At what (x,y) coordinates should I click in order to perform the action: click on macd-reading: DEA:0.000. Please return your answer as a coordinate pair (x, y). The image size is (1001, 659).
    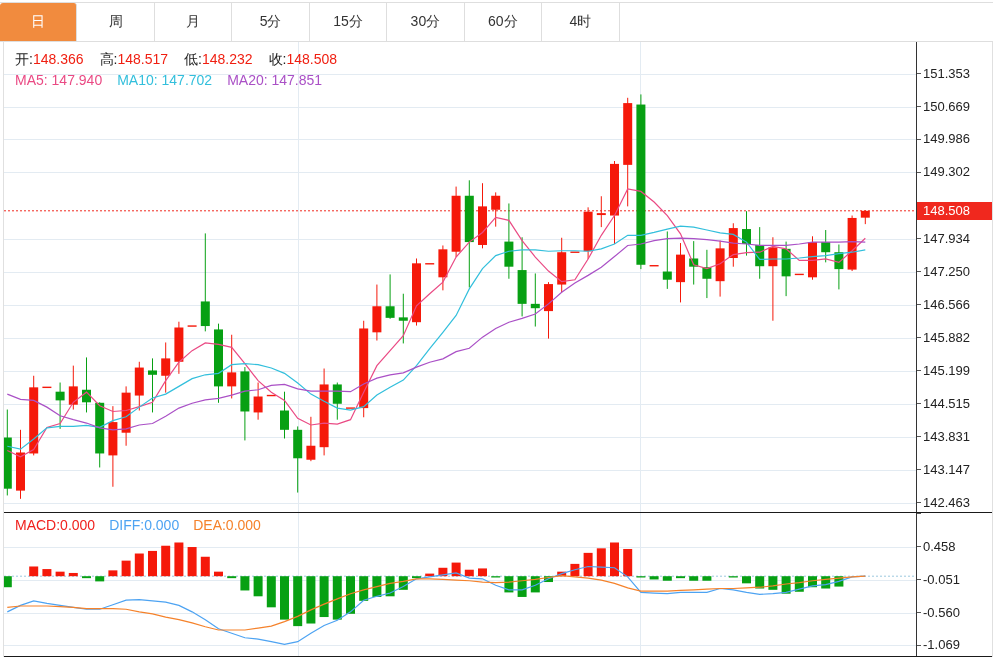
    Looking at the image, I should click on (227, 525).